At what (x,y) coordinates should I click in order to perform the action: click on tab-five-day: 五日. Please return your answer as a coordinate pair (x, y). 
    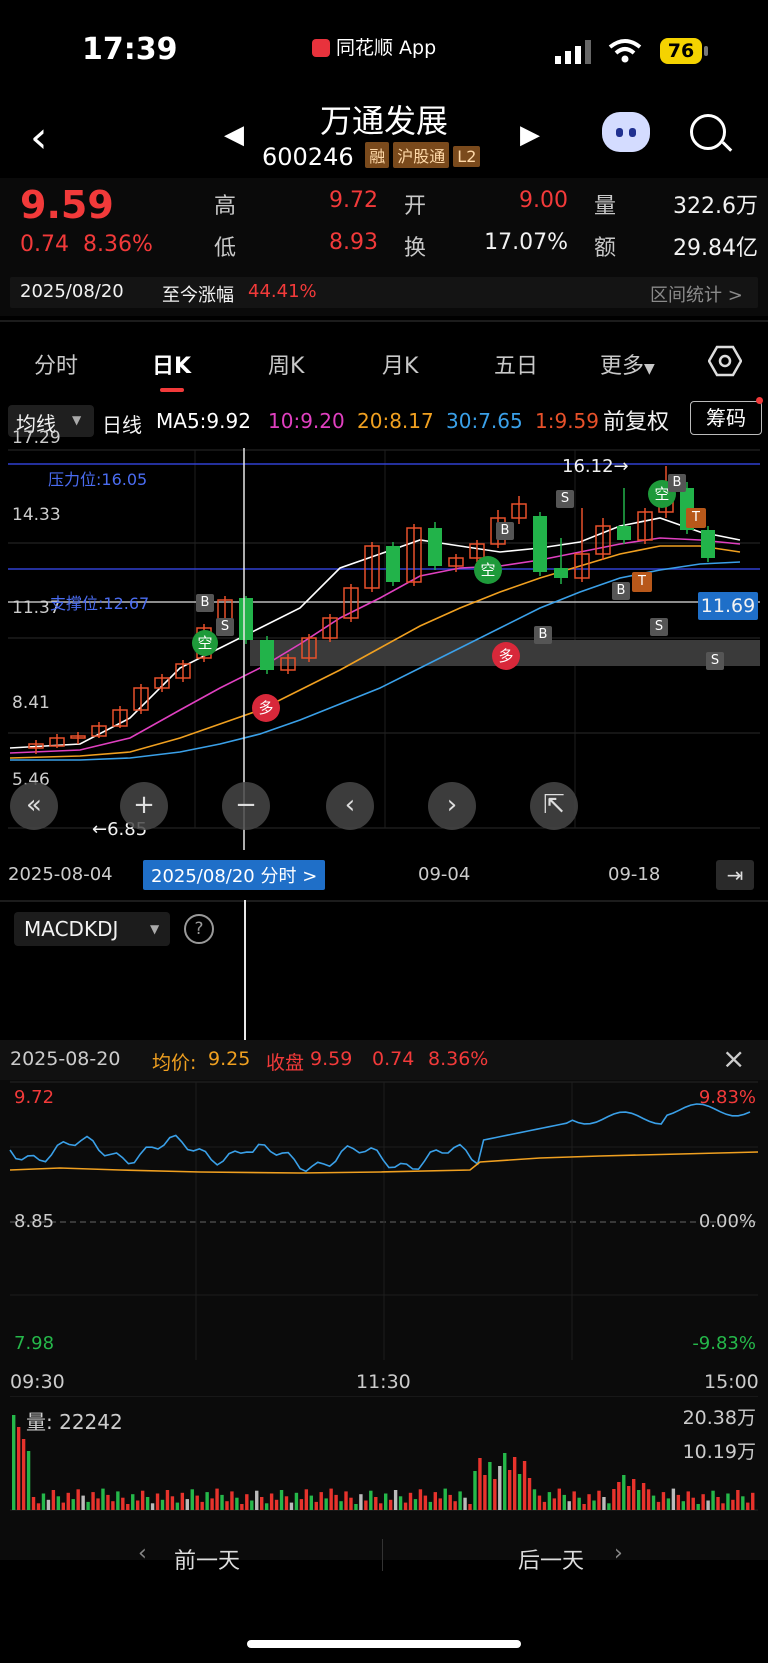
    Looking at the image, I should click on (516, 364).